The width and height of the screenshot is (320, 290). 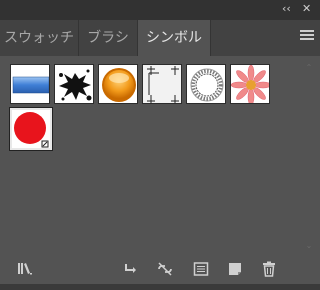 I want to click on tab-symbols: シンボル, so click(x=174, y=38).